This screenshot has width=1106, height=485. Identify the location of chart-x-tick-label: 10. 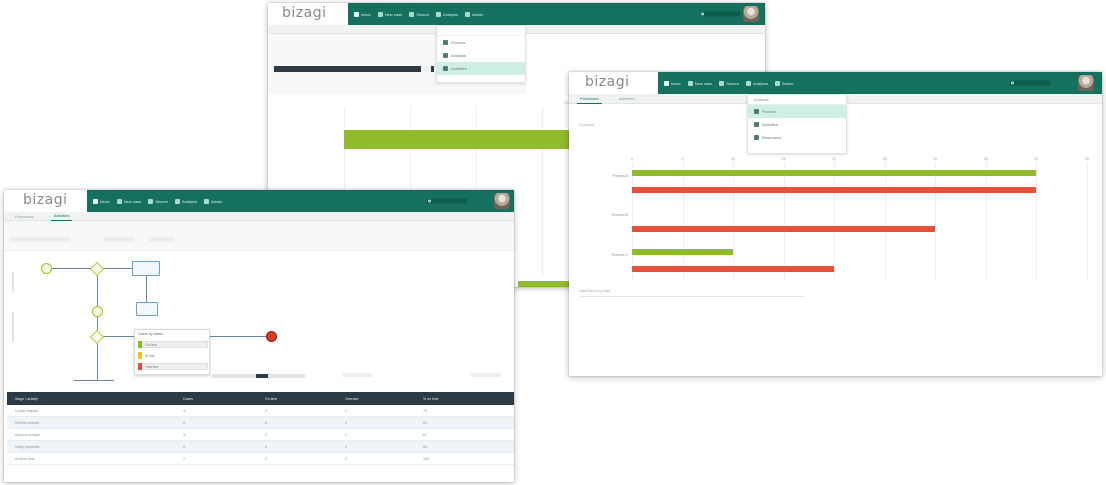
(733, 159).